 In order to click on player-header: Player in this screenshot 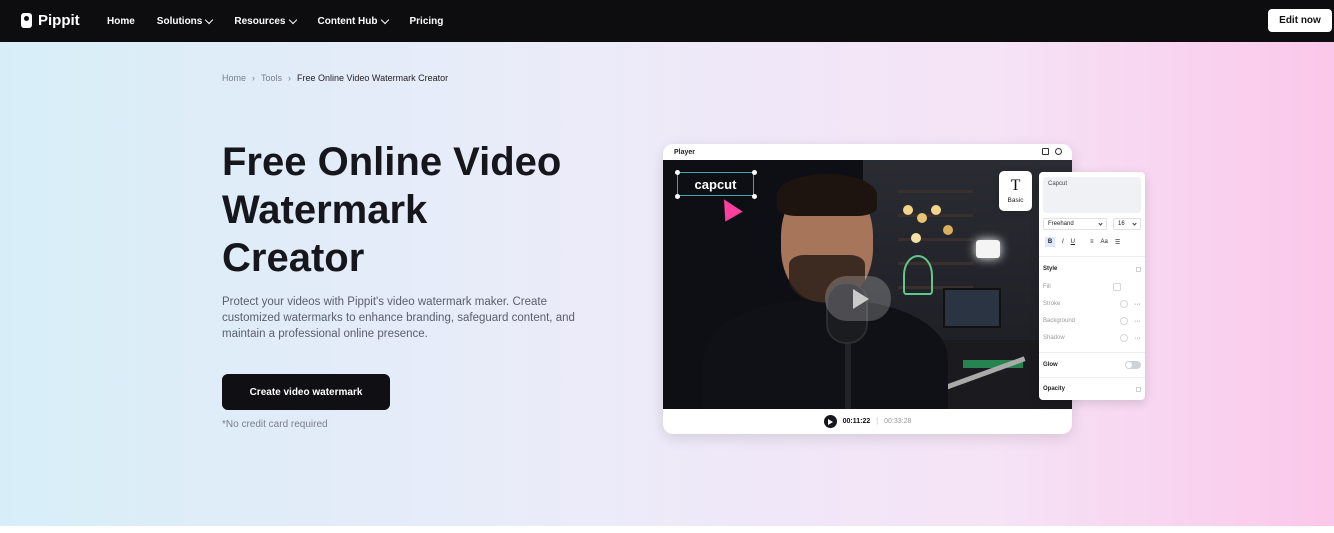, I will do `click(867, 152)`.